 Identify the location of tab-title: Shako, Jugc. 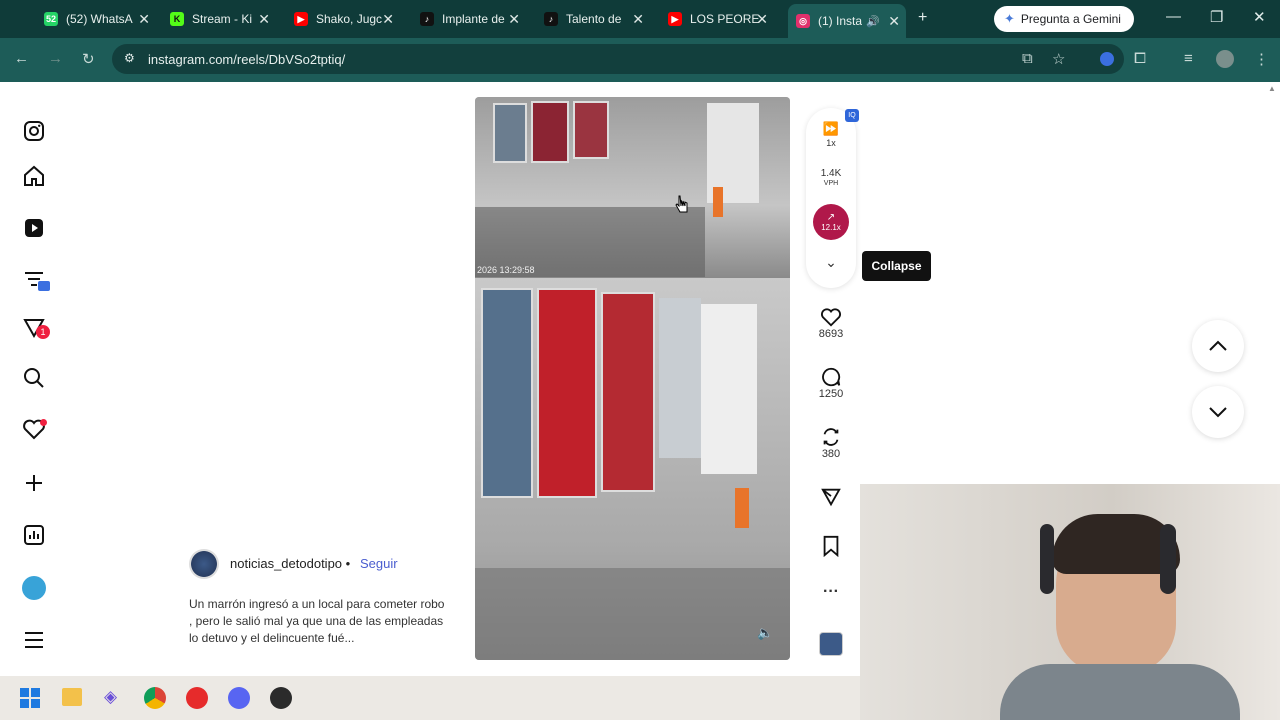
(349, 19).